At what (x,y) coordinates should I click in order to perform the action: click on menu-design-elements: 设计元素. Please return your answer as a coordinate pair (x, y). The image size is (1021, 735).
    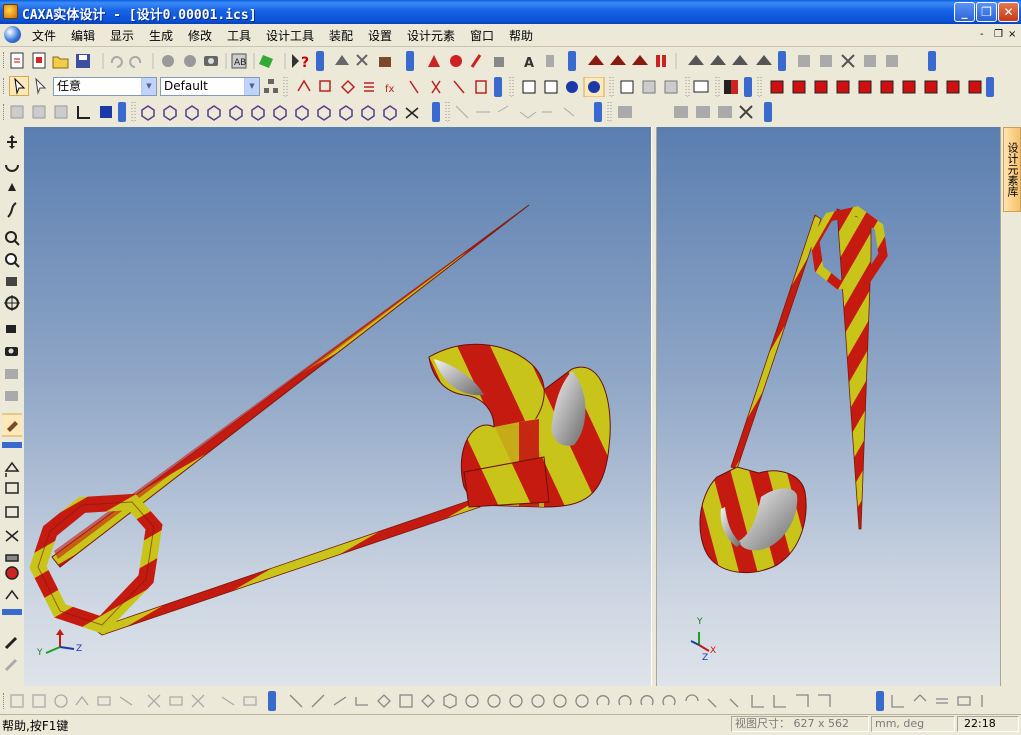
    Looking at the image, I should click on (431, 35).